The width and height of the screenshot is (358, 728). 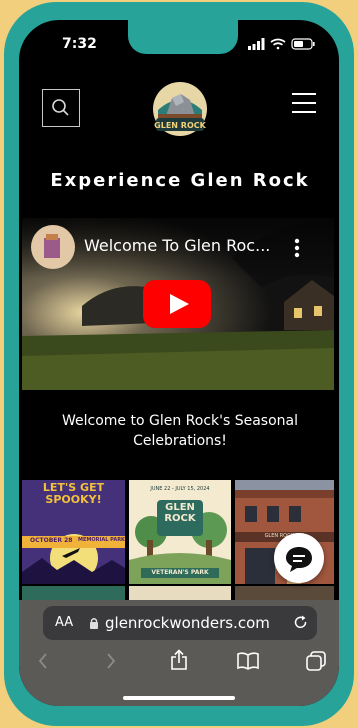 What do you see at coordinates (187, 623) in the screenshot?
I see `url-text: glenrockwonders.com` at bounding box center [187, 623].